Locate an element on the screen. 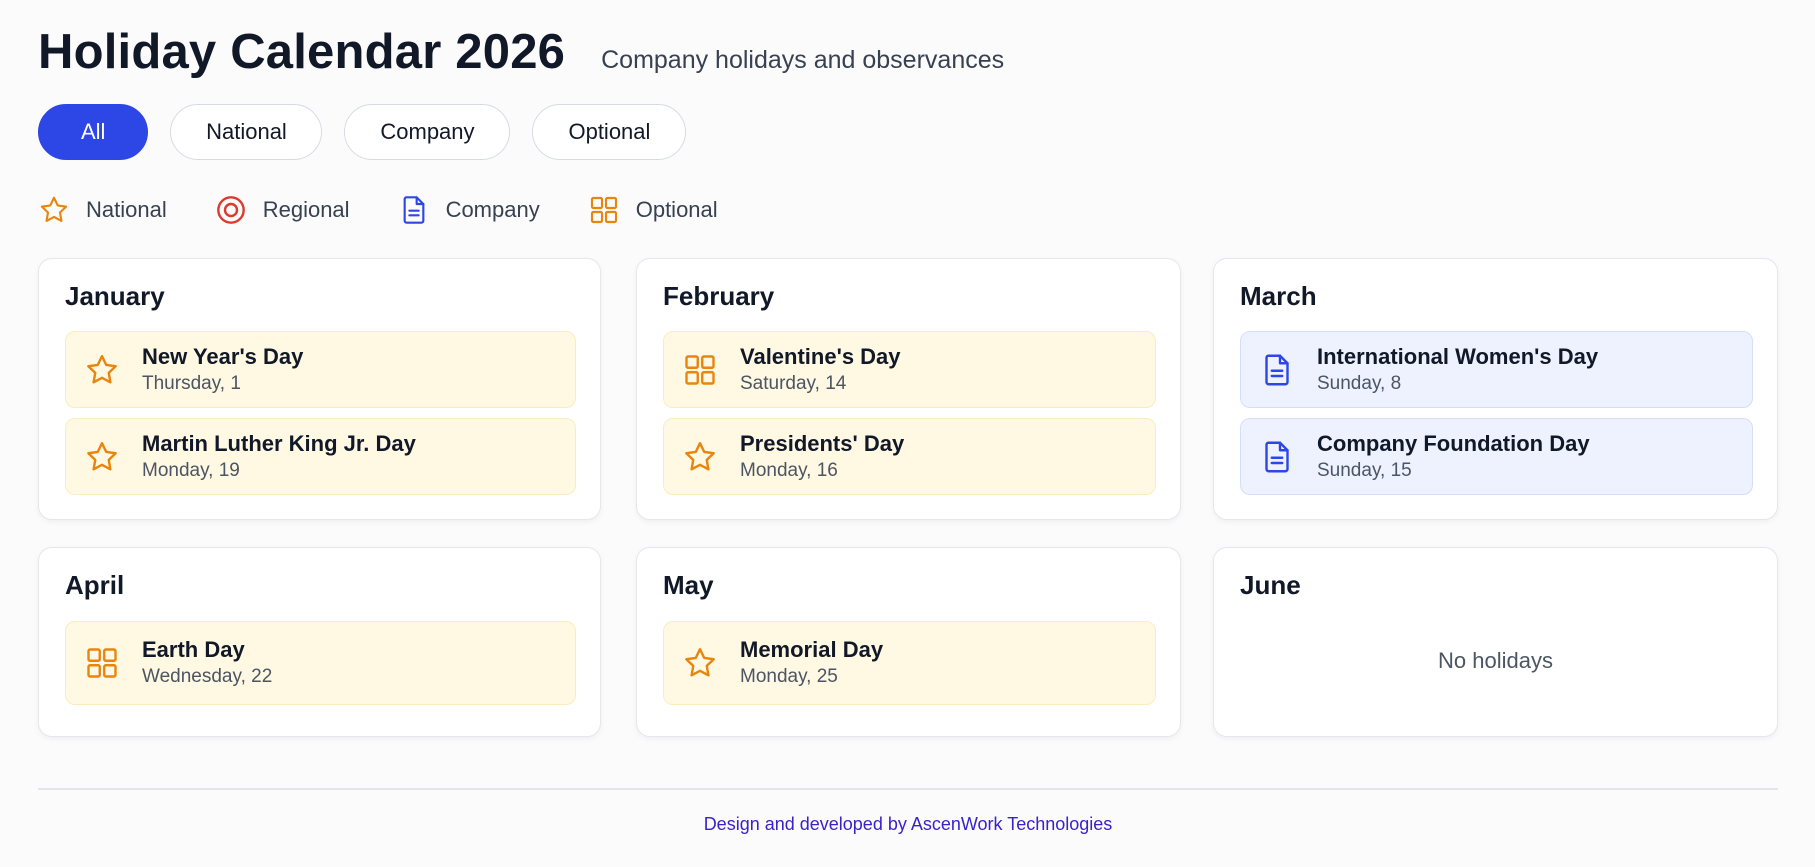 Image resolution: width=1815 pixels, height=867 pixels. page-title: Holiday Calendar 2026 is located at coordinates (302, 52).